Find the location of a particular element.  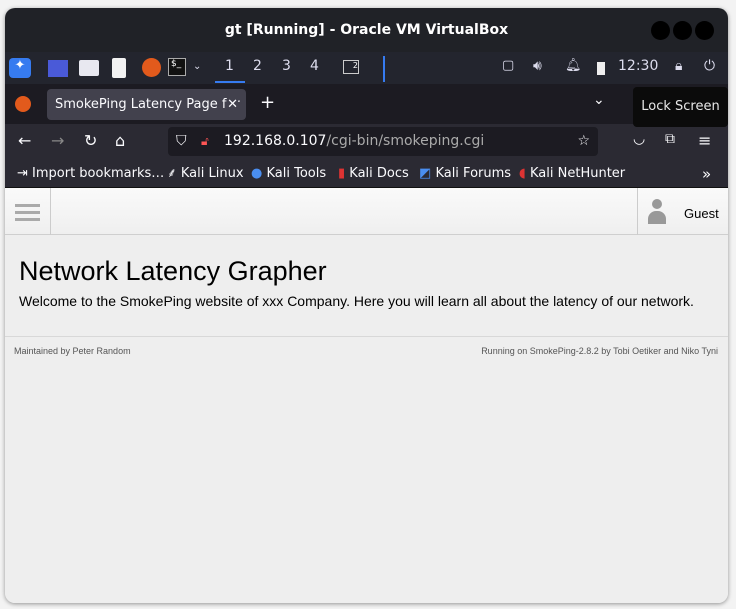

insecure-lock-icon: 🔓︎ is located at coordinates (205, 141).